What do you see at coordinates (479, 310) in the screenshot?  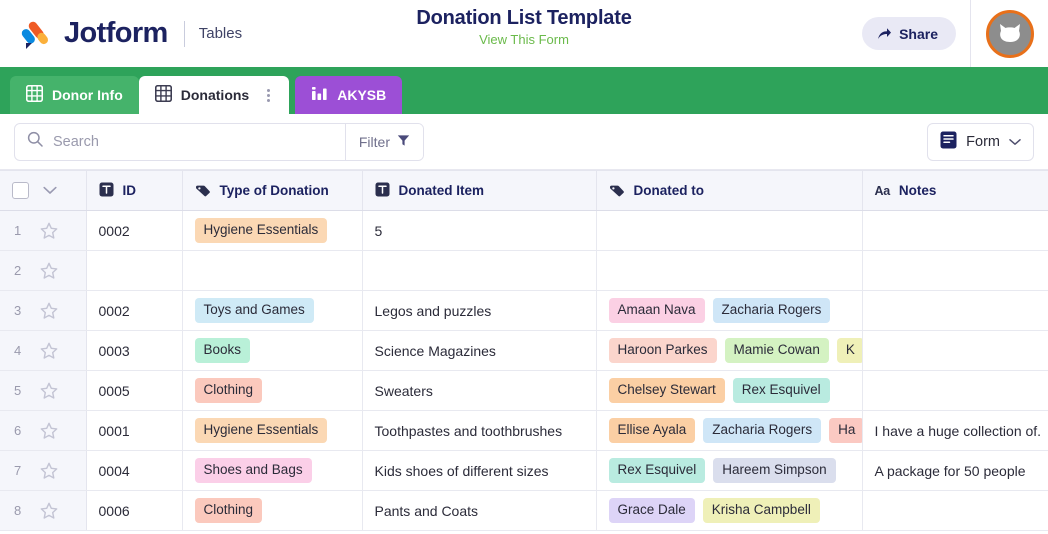 I see `cell-donated-item: Legos and puzzles` at bounding box center [479, 310].